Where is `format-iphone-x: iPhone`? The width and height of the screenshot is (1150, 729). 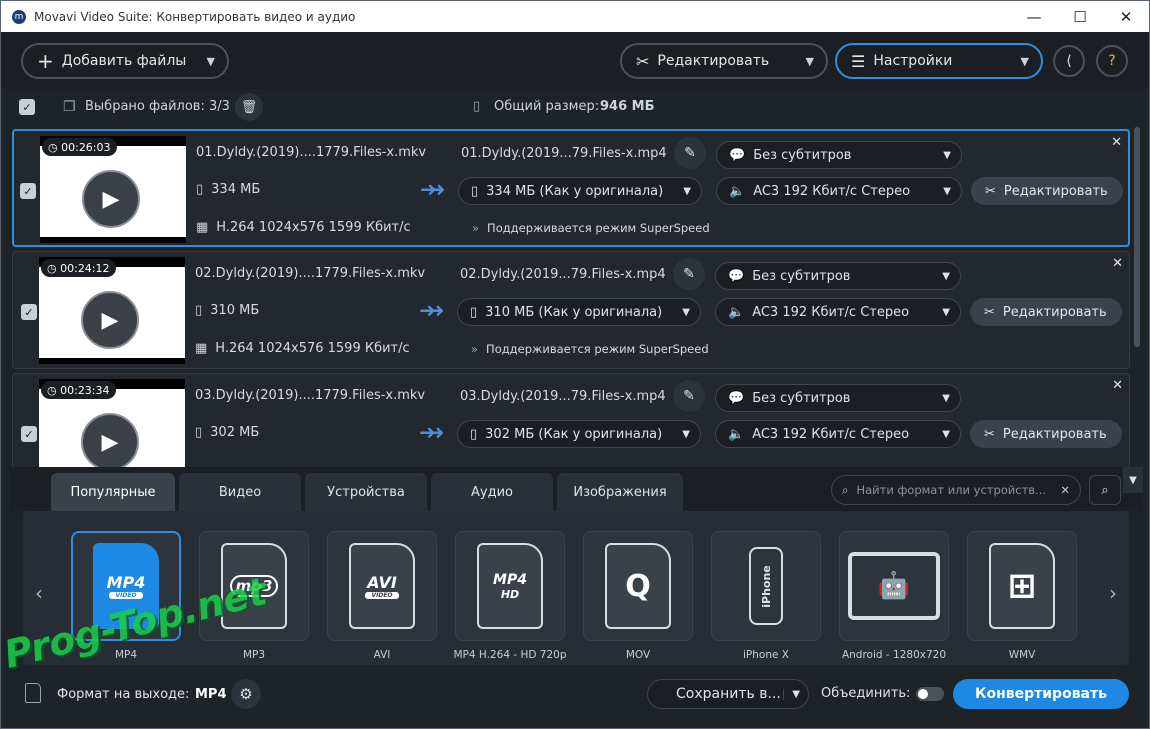 format-iphone-x: iPhone is located at coordinates (766, 586).